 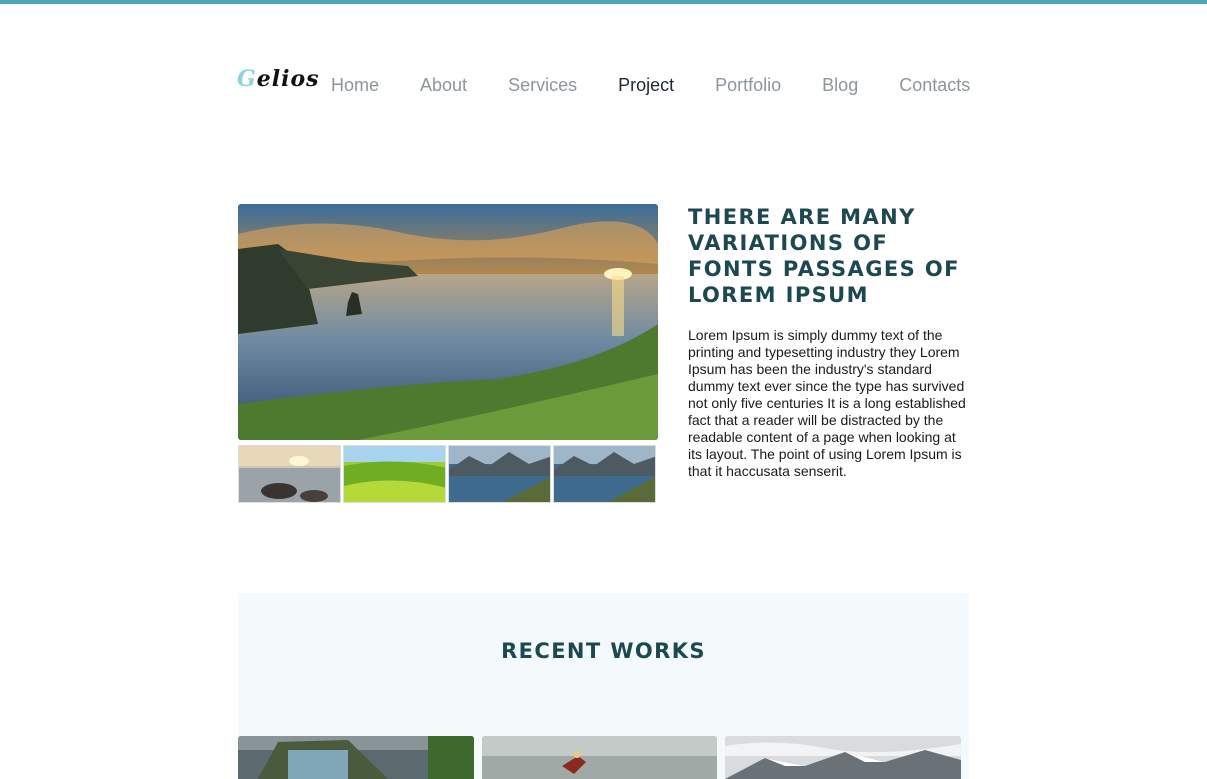 I want to click on top-accent-bar, so click(x=603, y=2).